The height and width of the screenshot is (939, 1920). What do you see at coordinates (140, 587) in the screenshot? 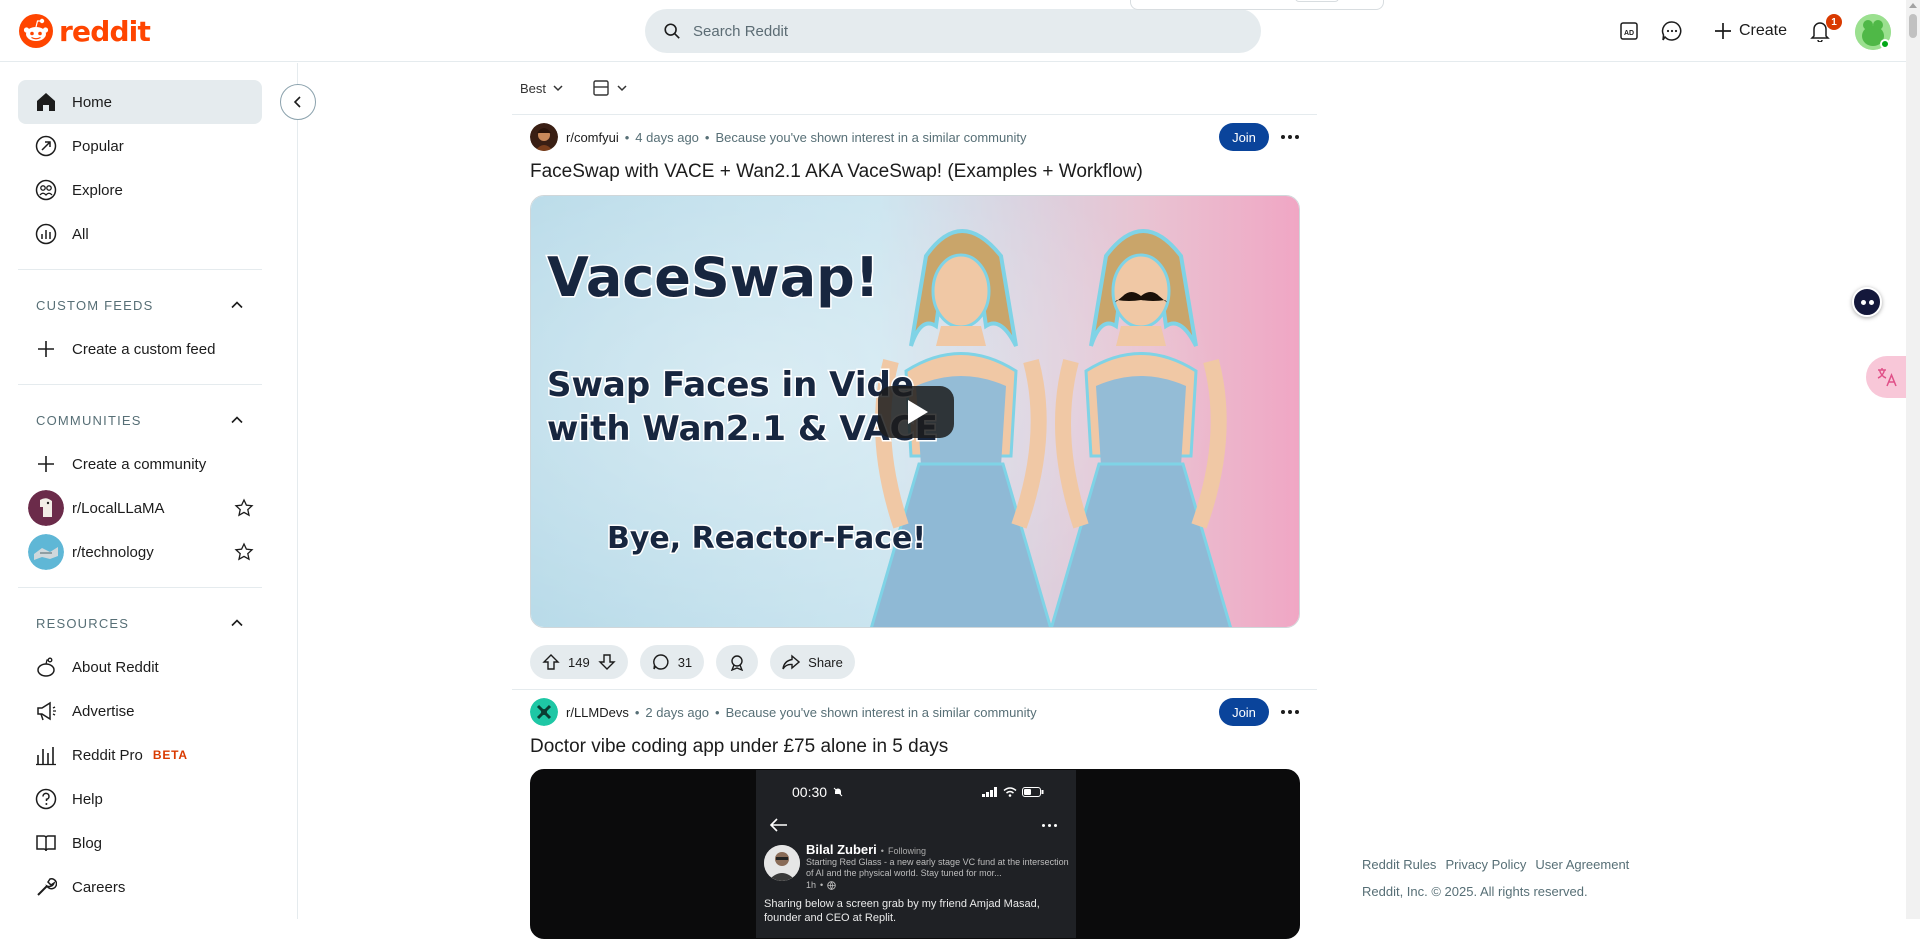
I see `sidebar-divider` at bounding box center [140, 587].